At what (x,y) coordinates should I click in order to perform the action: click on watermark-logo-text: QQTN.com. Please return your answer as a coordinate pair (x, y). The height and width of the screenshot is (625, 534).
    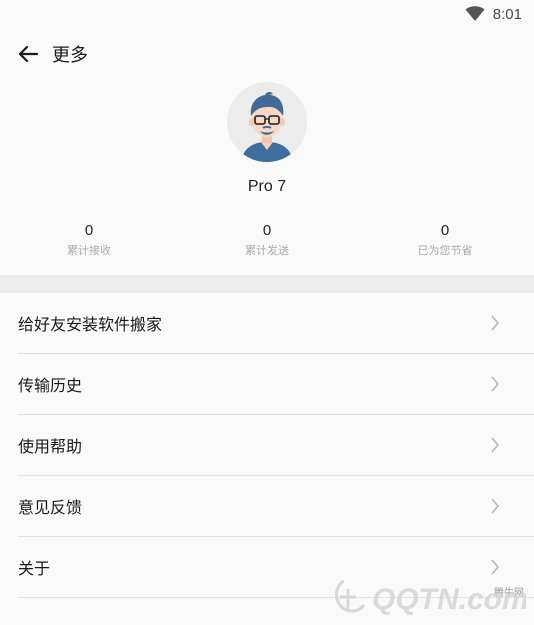
    Looking at the image, I should click on (449, 599).